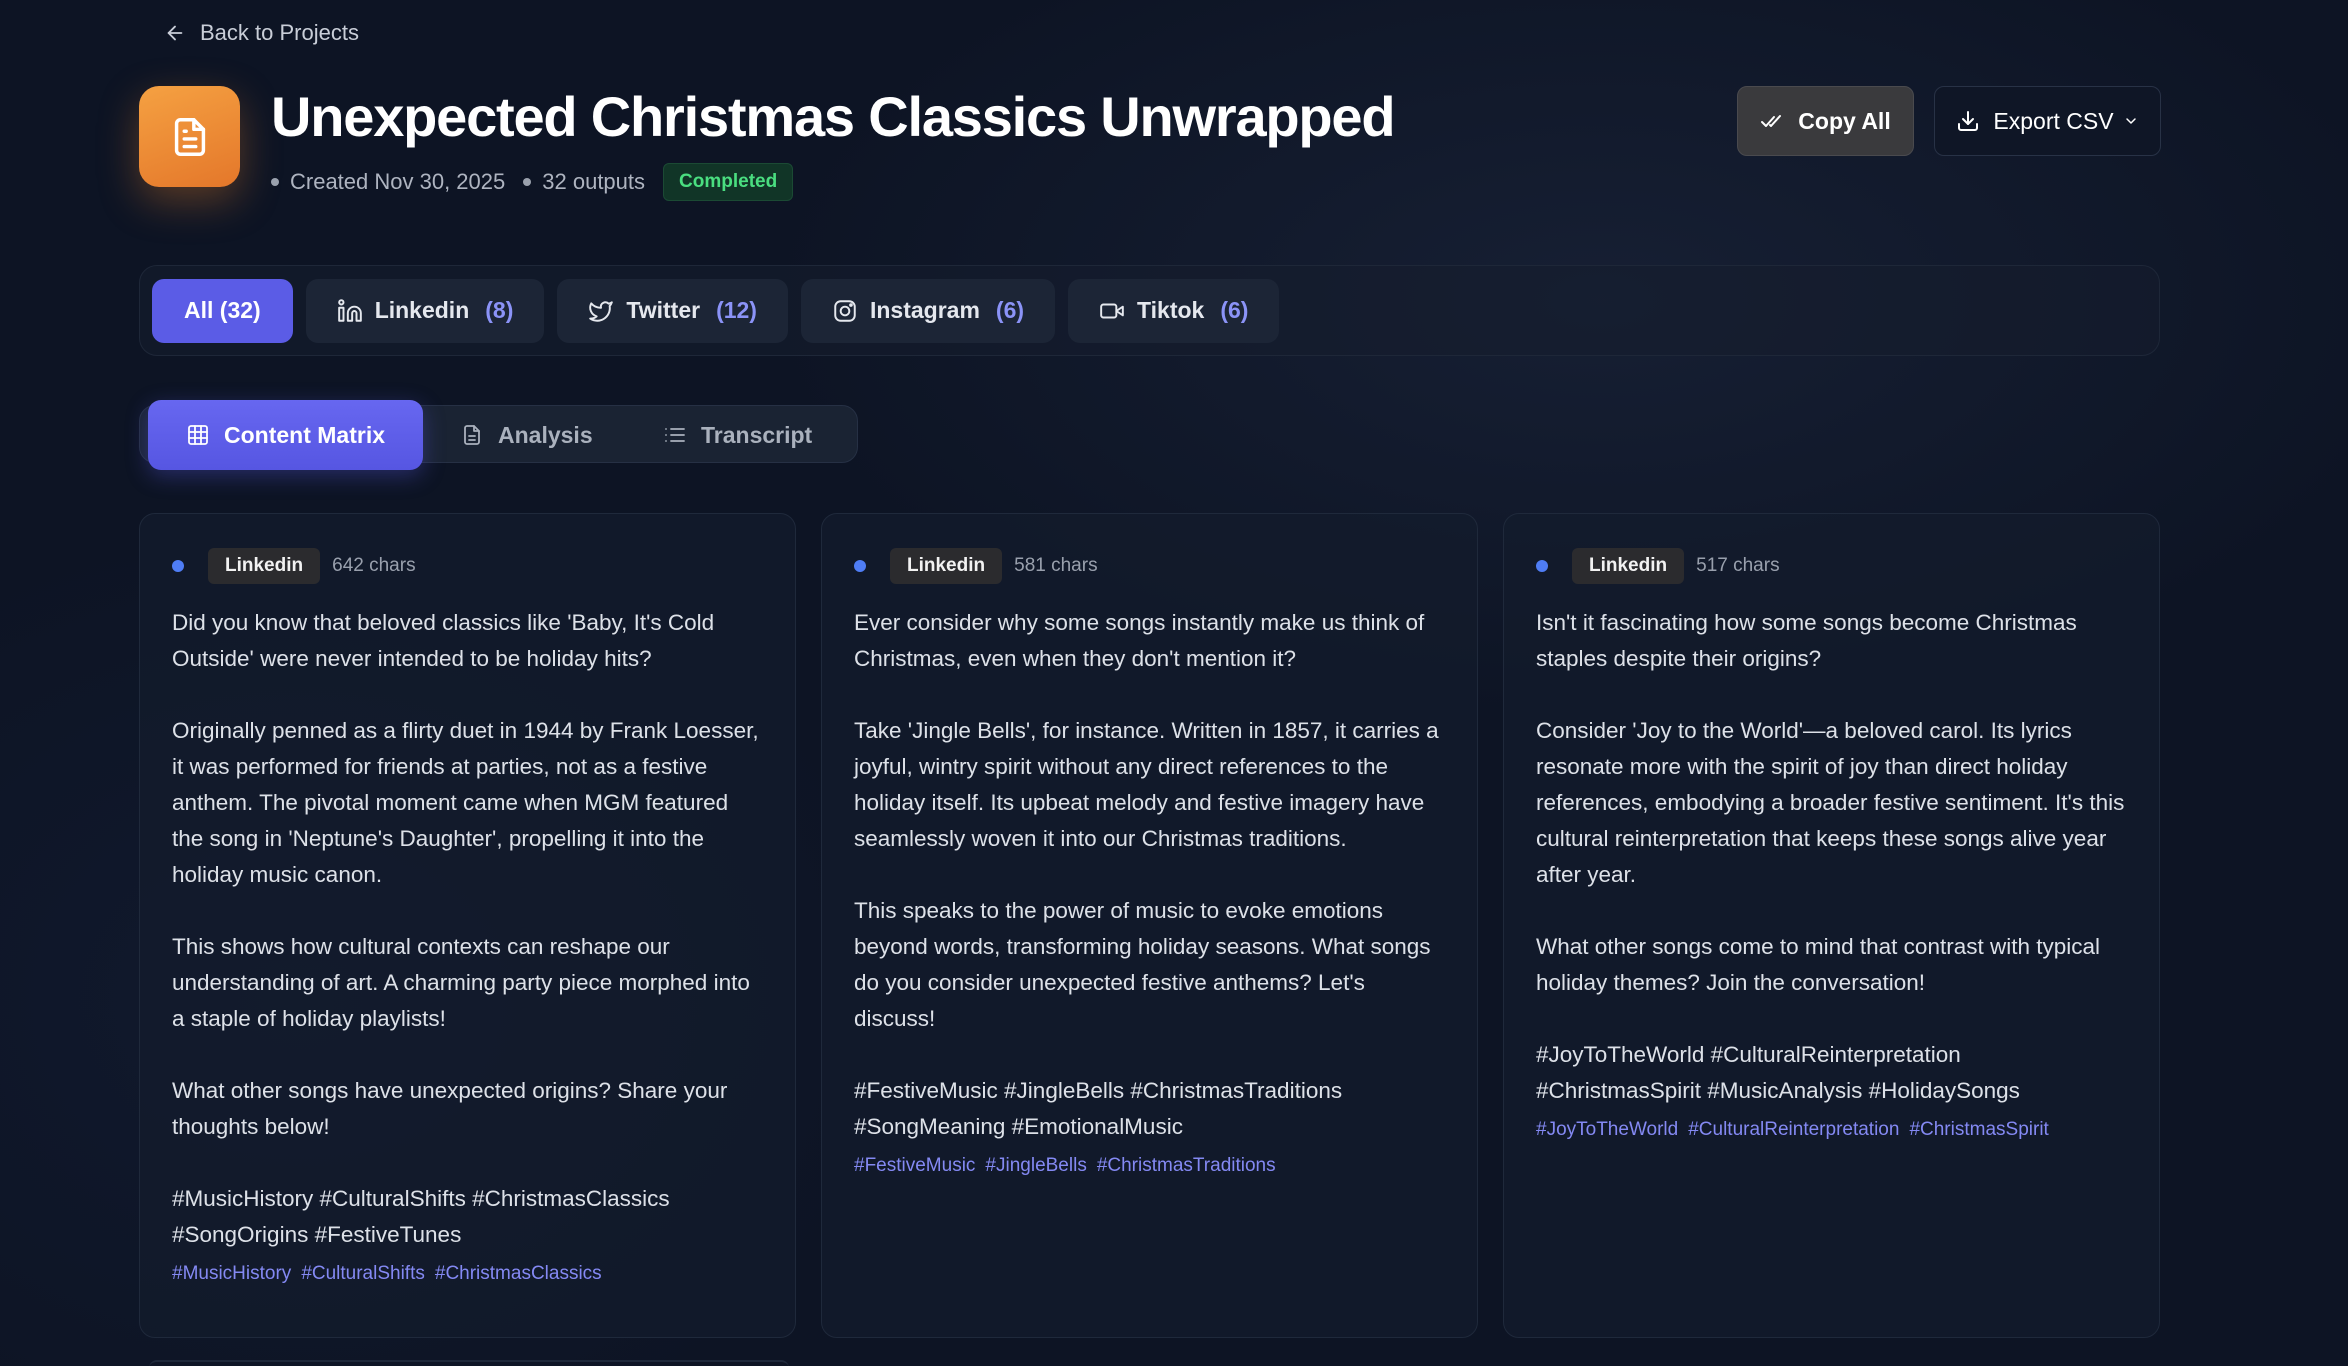 This screenshot has width=2348, height=1366. I want to click on outputs-count: 32 outputs, so click(584, 182).